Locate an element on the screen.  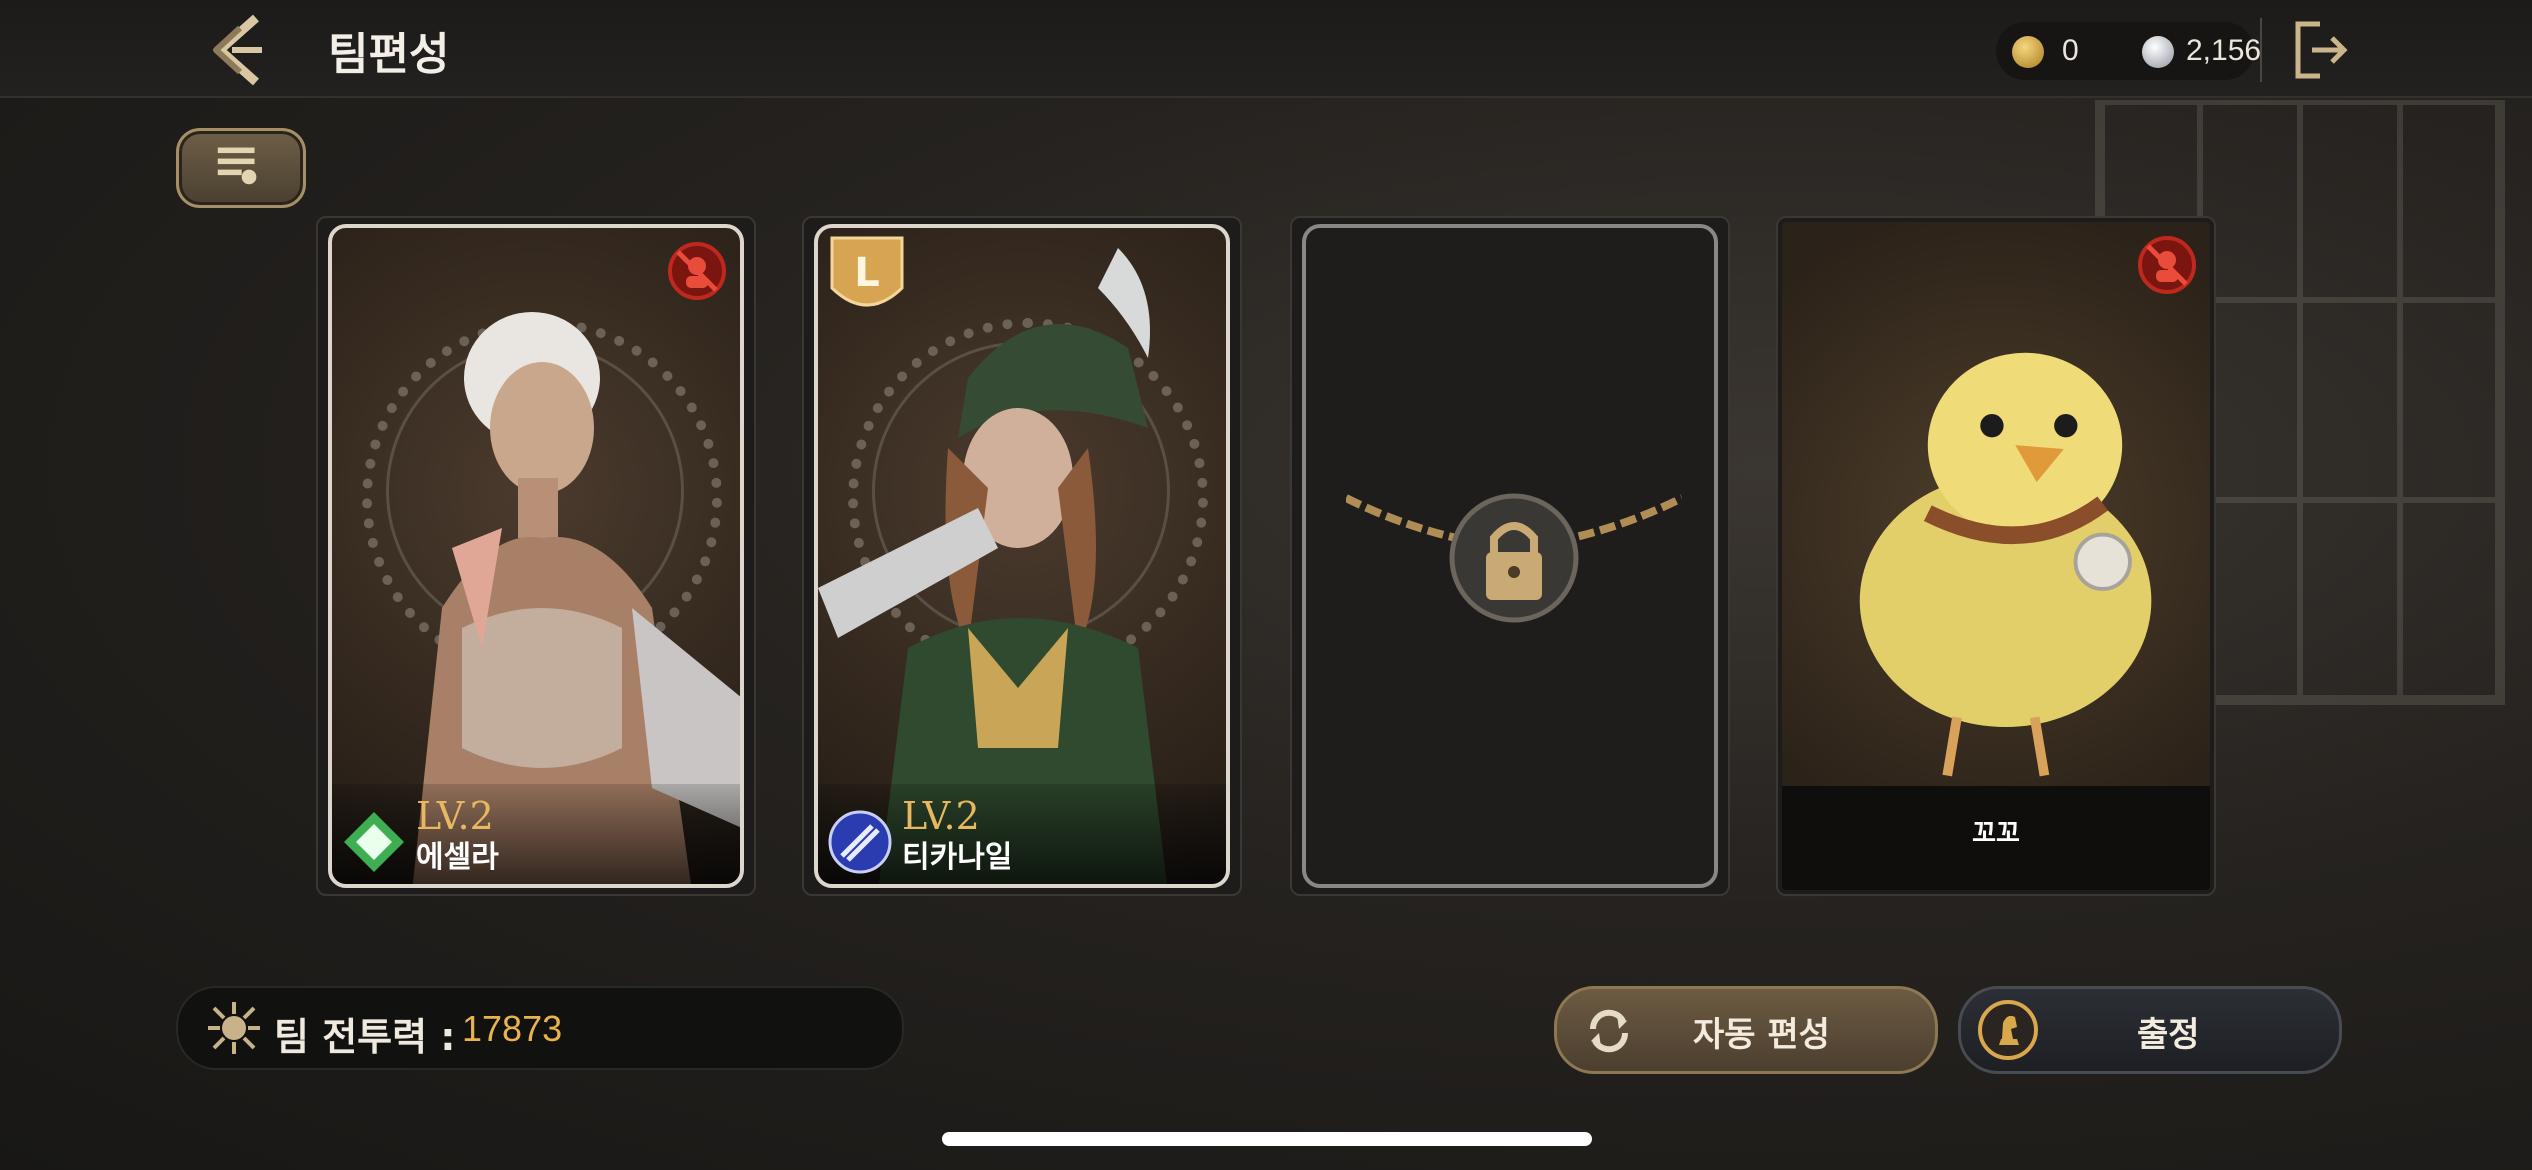
auto-compose-button: 자동 편성 is located at coordinates (1746, 1030).